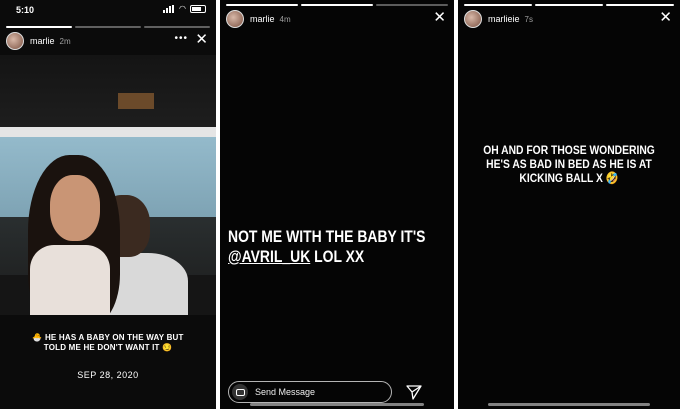  Describe the element at coordinates (285, 392) in the screenshot. I see `send-message-placeholder: Send Message` at that location.